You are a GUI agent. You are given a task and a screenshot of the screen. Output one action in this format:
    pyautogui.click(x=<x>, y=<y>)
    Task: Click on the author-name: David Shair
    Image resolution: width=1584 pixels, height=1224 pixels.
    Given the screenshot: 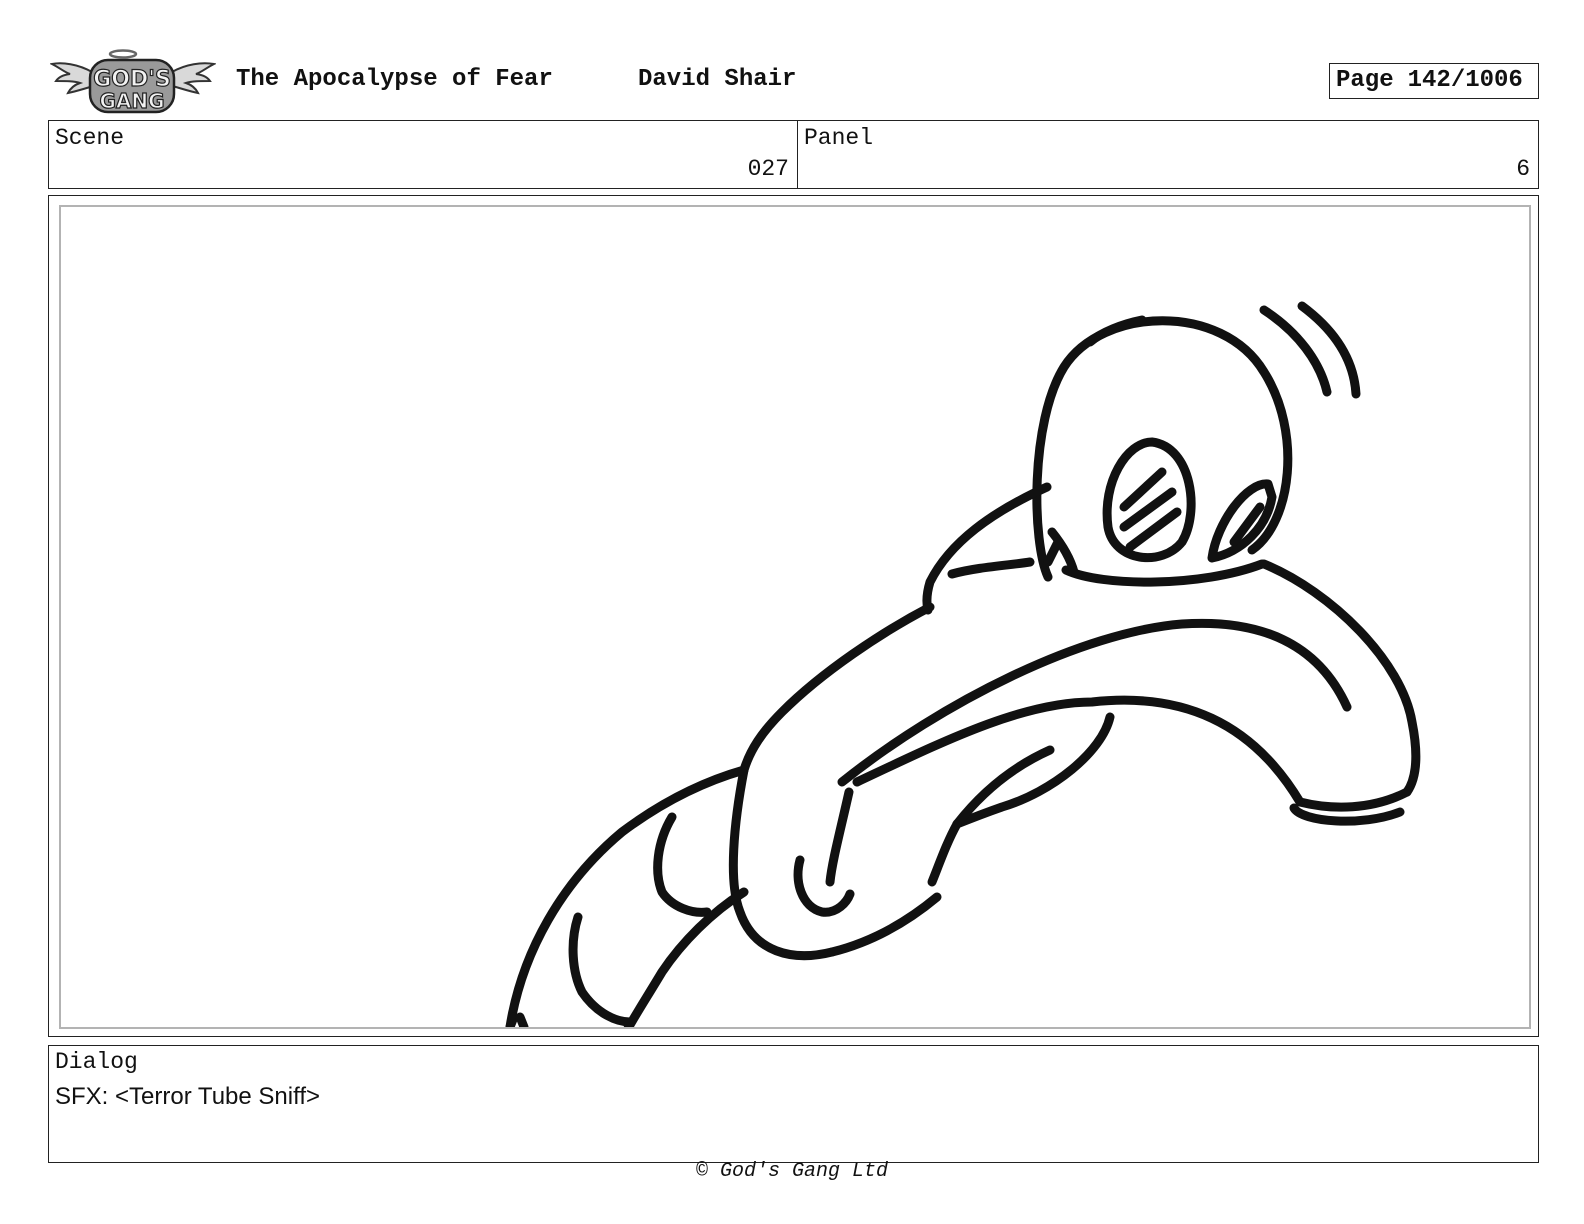 What is the action you would take?
    pyautogui.click(x=717, y=79)
    